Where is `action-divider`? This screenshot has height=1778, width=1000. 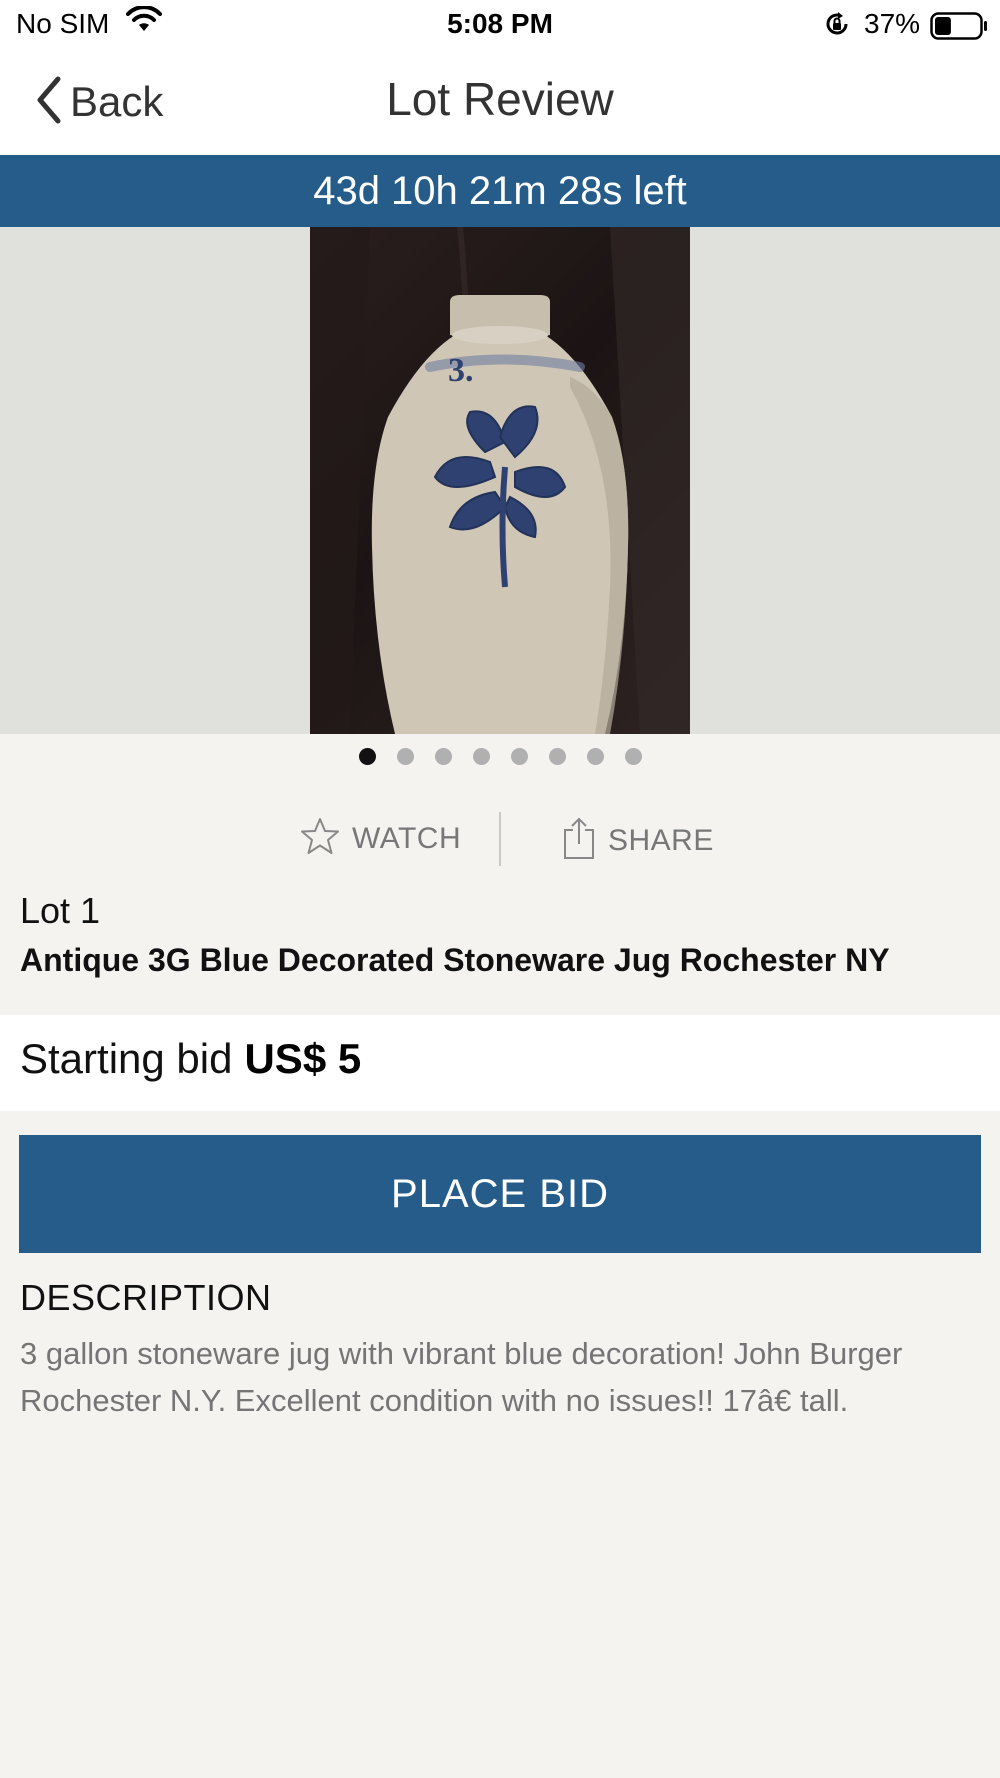 action-divider is located at coordinates (500, 839).